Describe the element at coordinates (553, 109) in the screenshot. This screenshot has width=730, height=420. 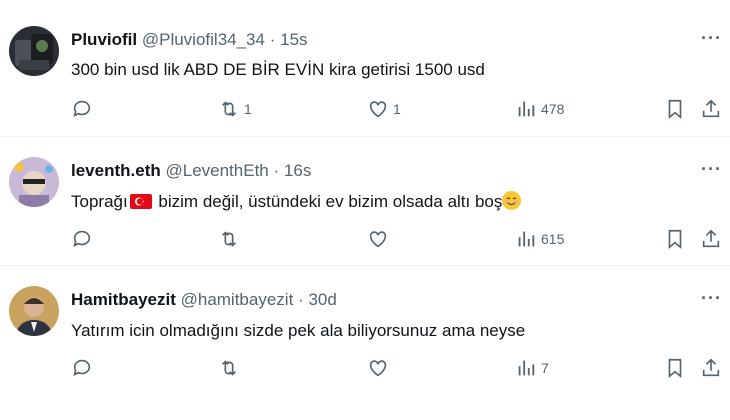
I see `views-count: 478` at that location.